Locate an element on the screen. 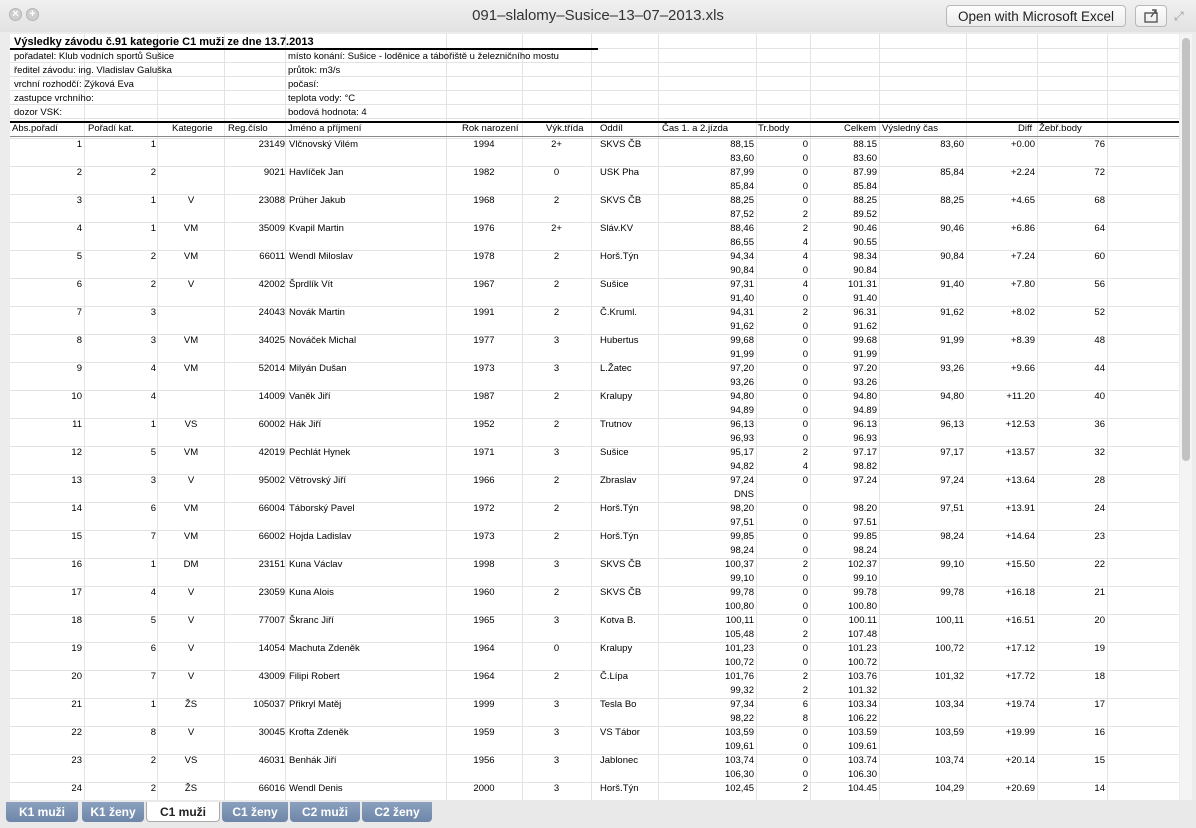 The width and height of the screenshot is (1196, 828). table-cell-cls: 3 is located at coordinates (556, 368).